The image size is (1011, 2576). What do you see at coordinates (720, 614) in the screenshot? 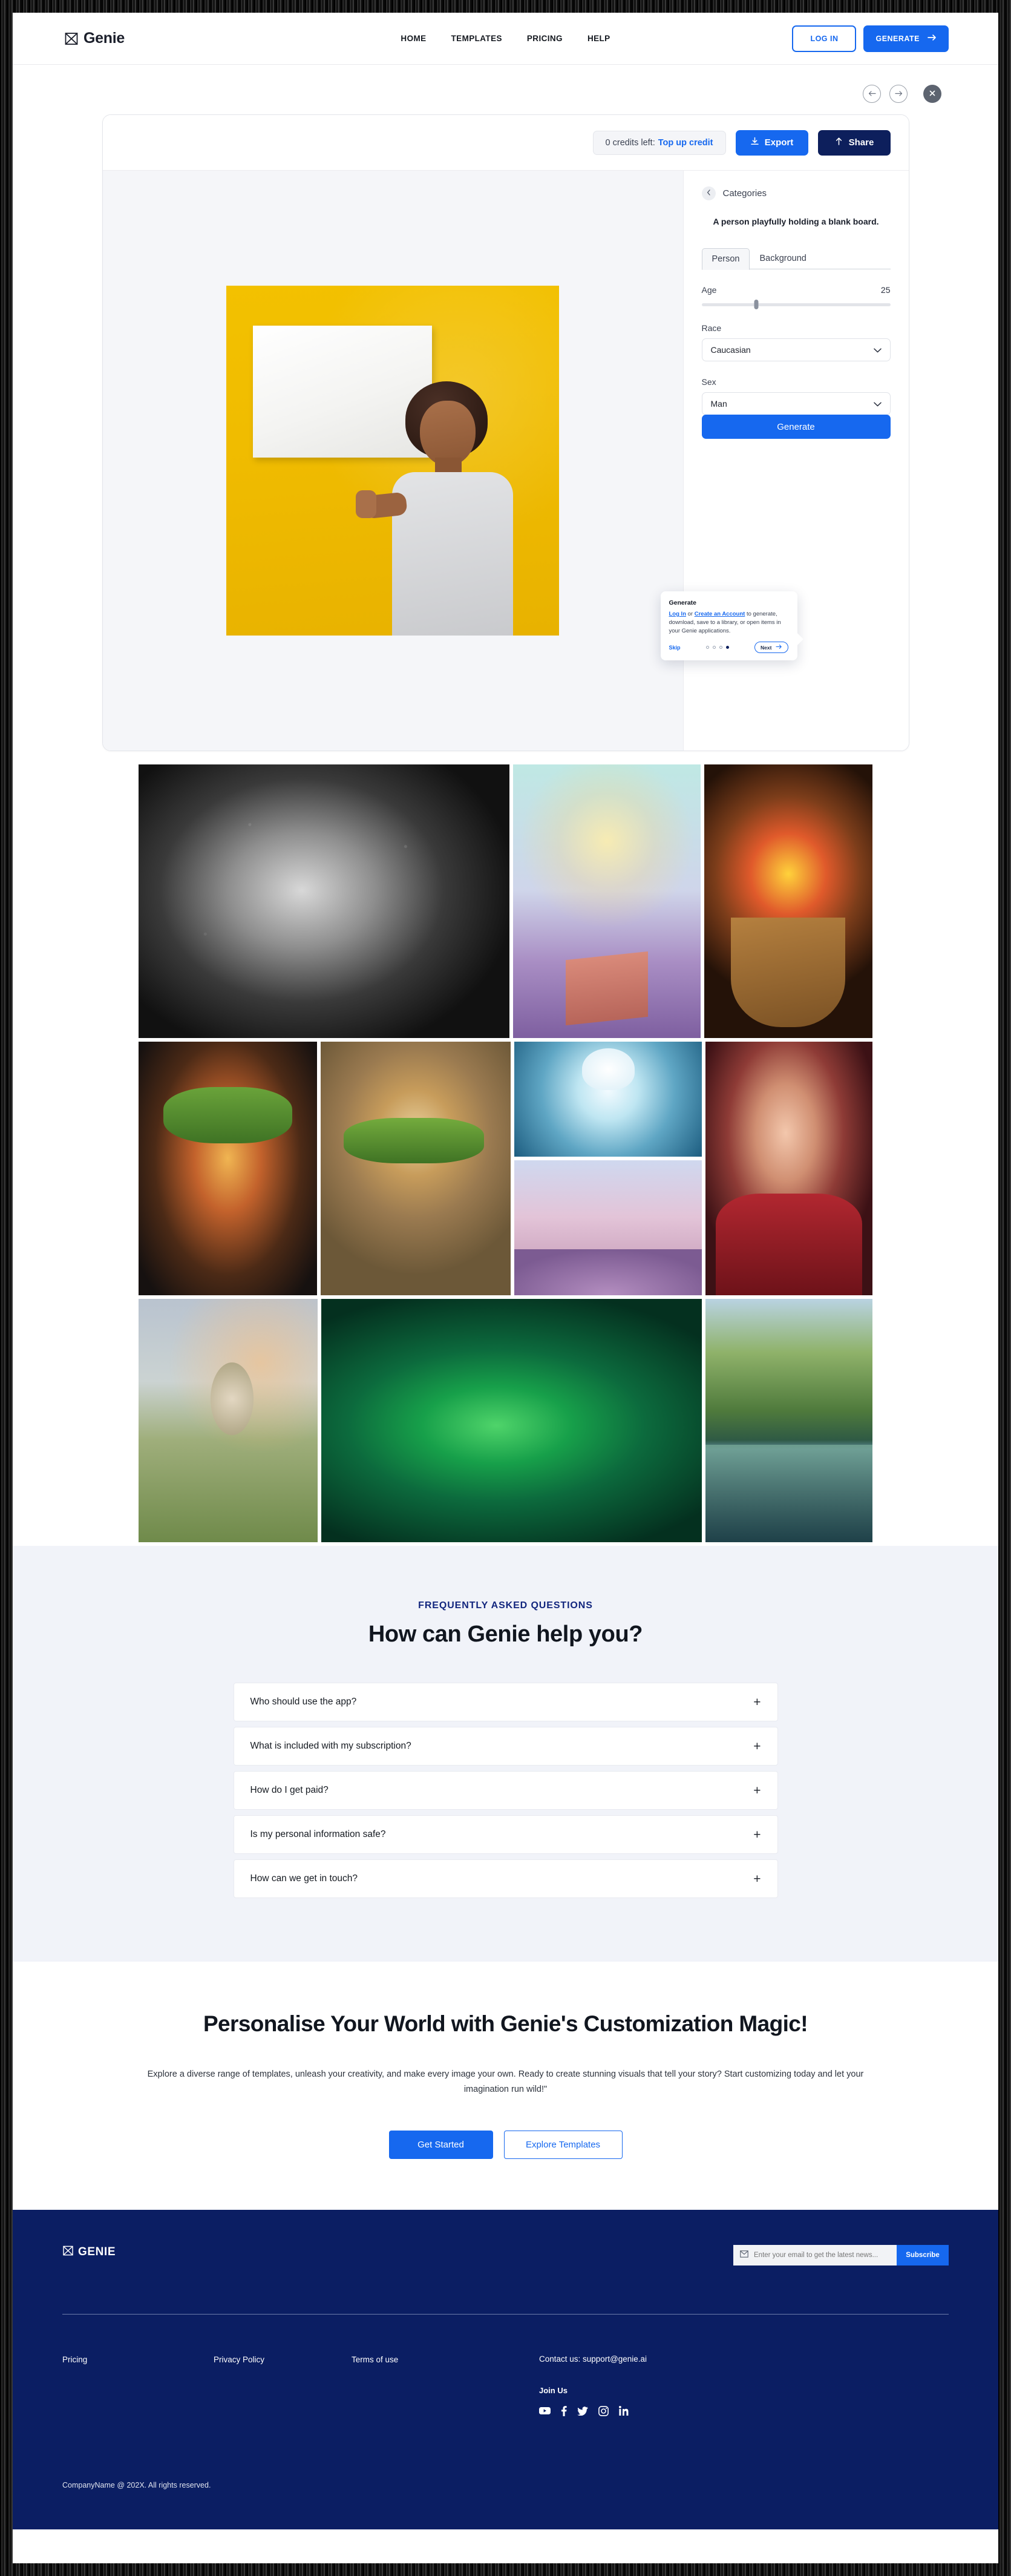
I see `tooltip-create-account-link: Create an Account` at bounding box center [720, 614].